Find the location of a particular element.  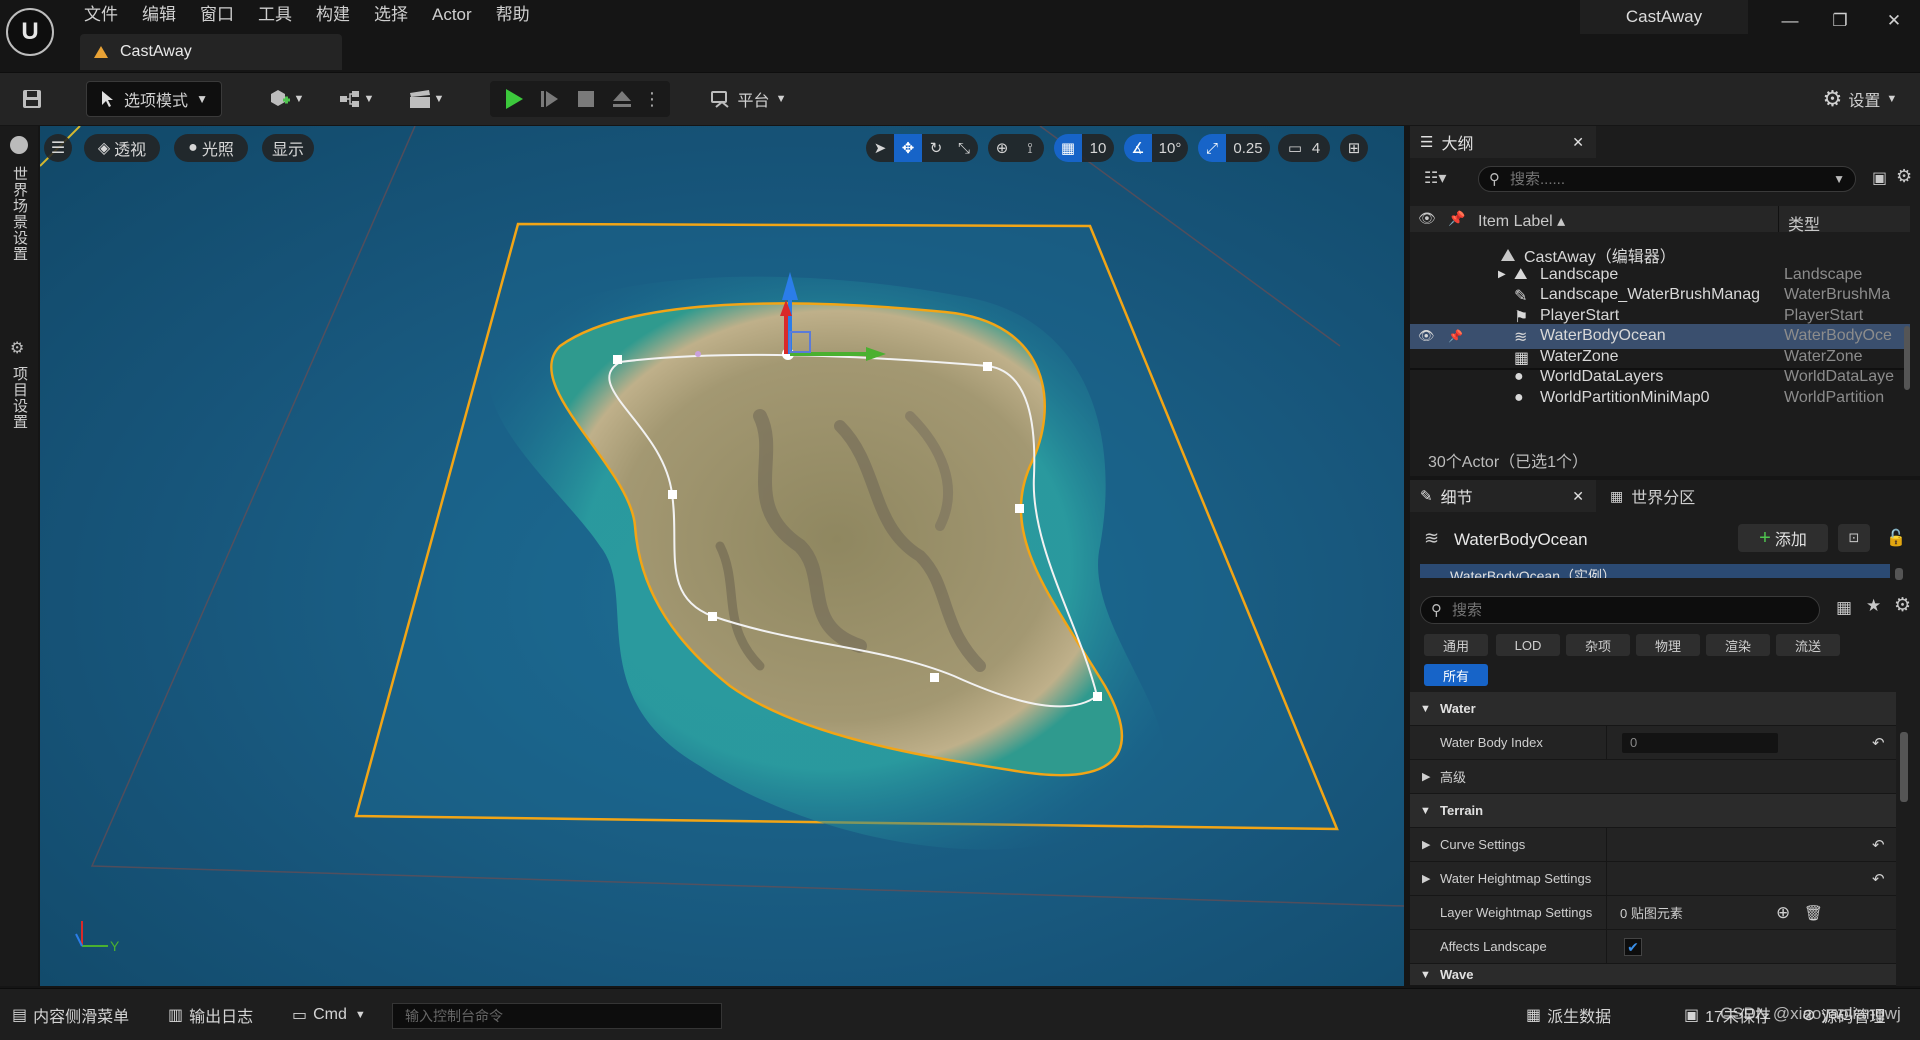

details-search-field is located at coordinates (1611, 610).